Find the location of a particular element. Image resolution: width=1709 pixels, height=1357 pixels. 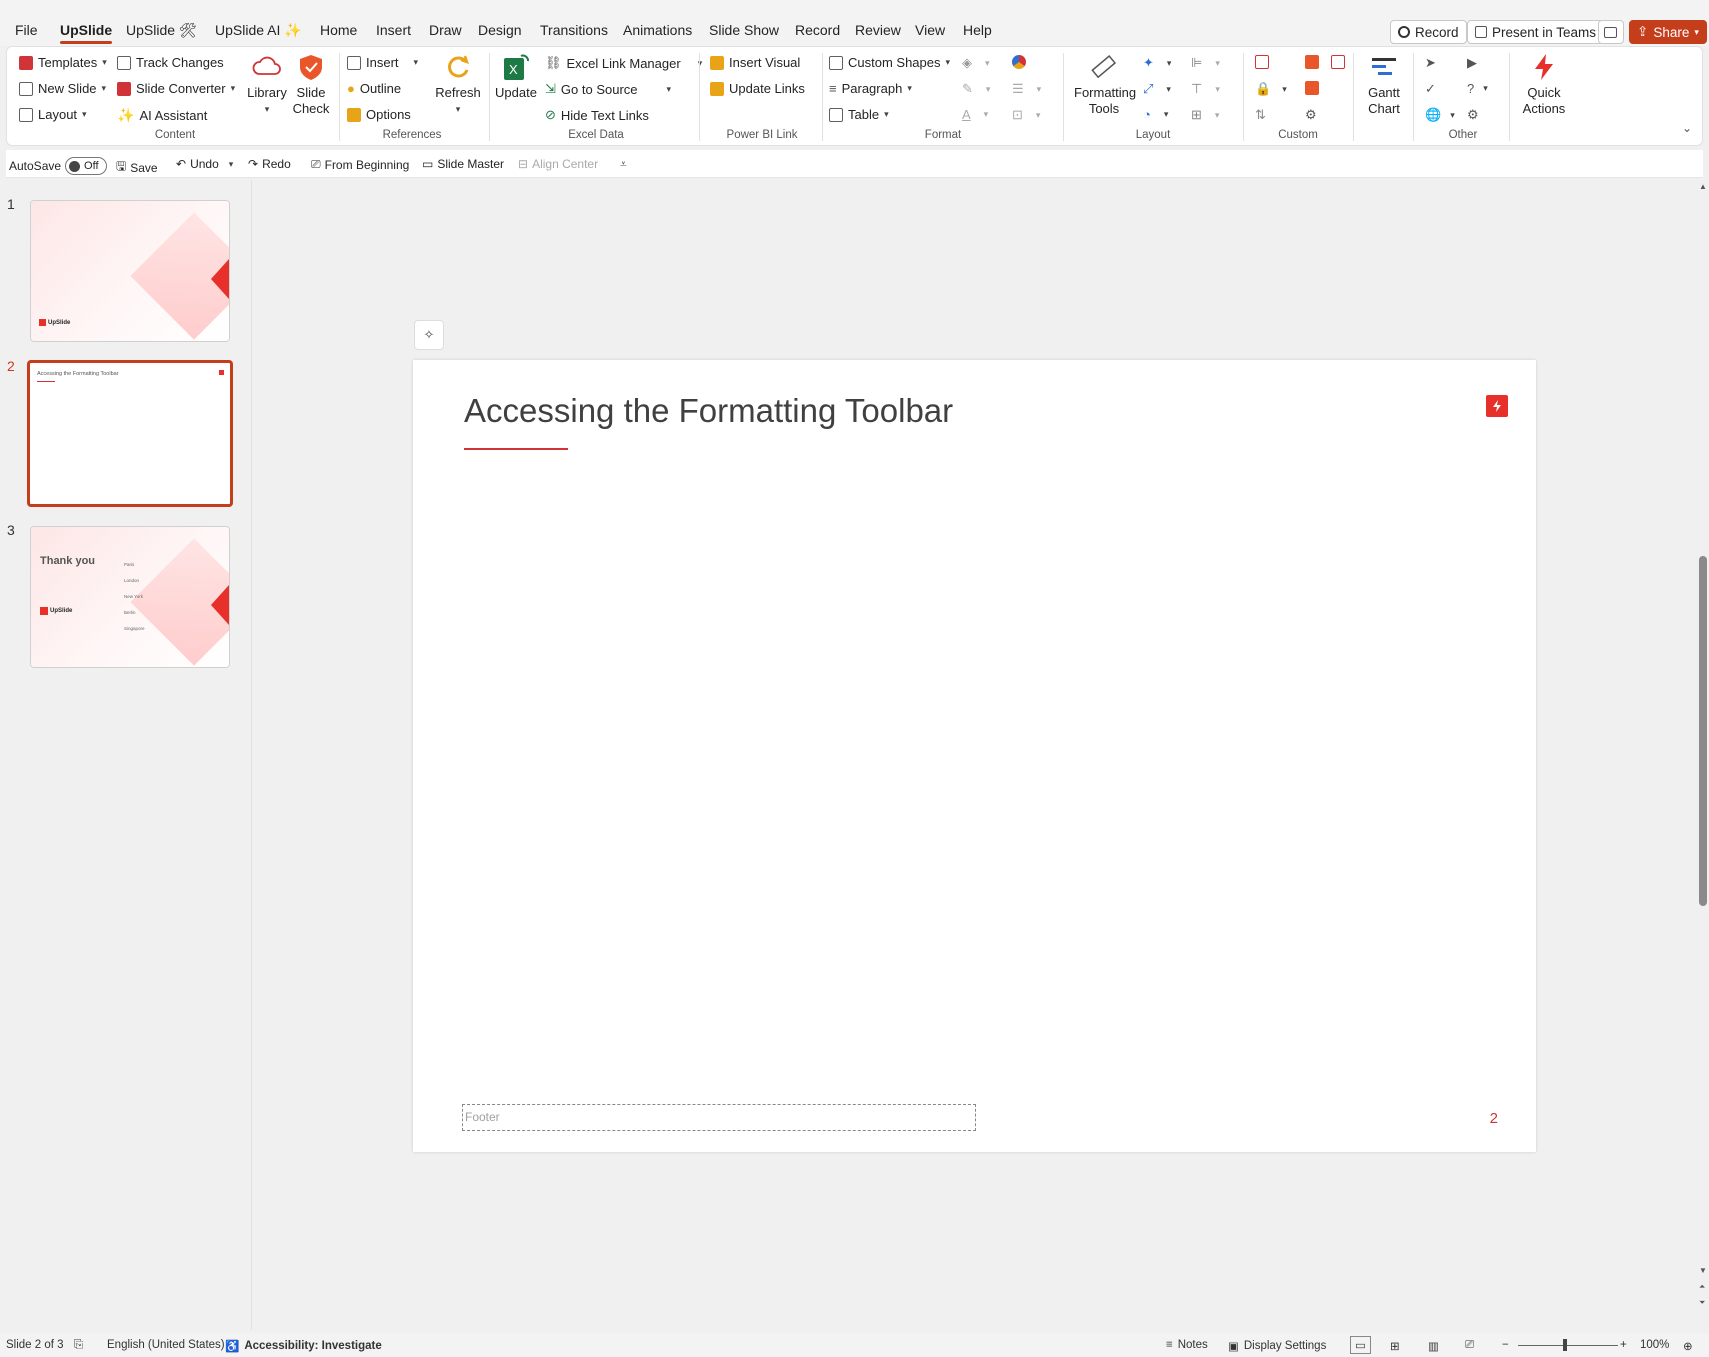

autosave-toggle: Off is located at coordinates (86, 166).